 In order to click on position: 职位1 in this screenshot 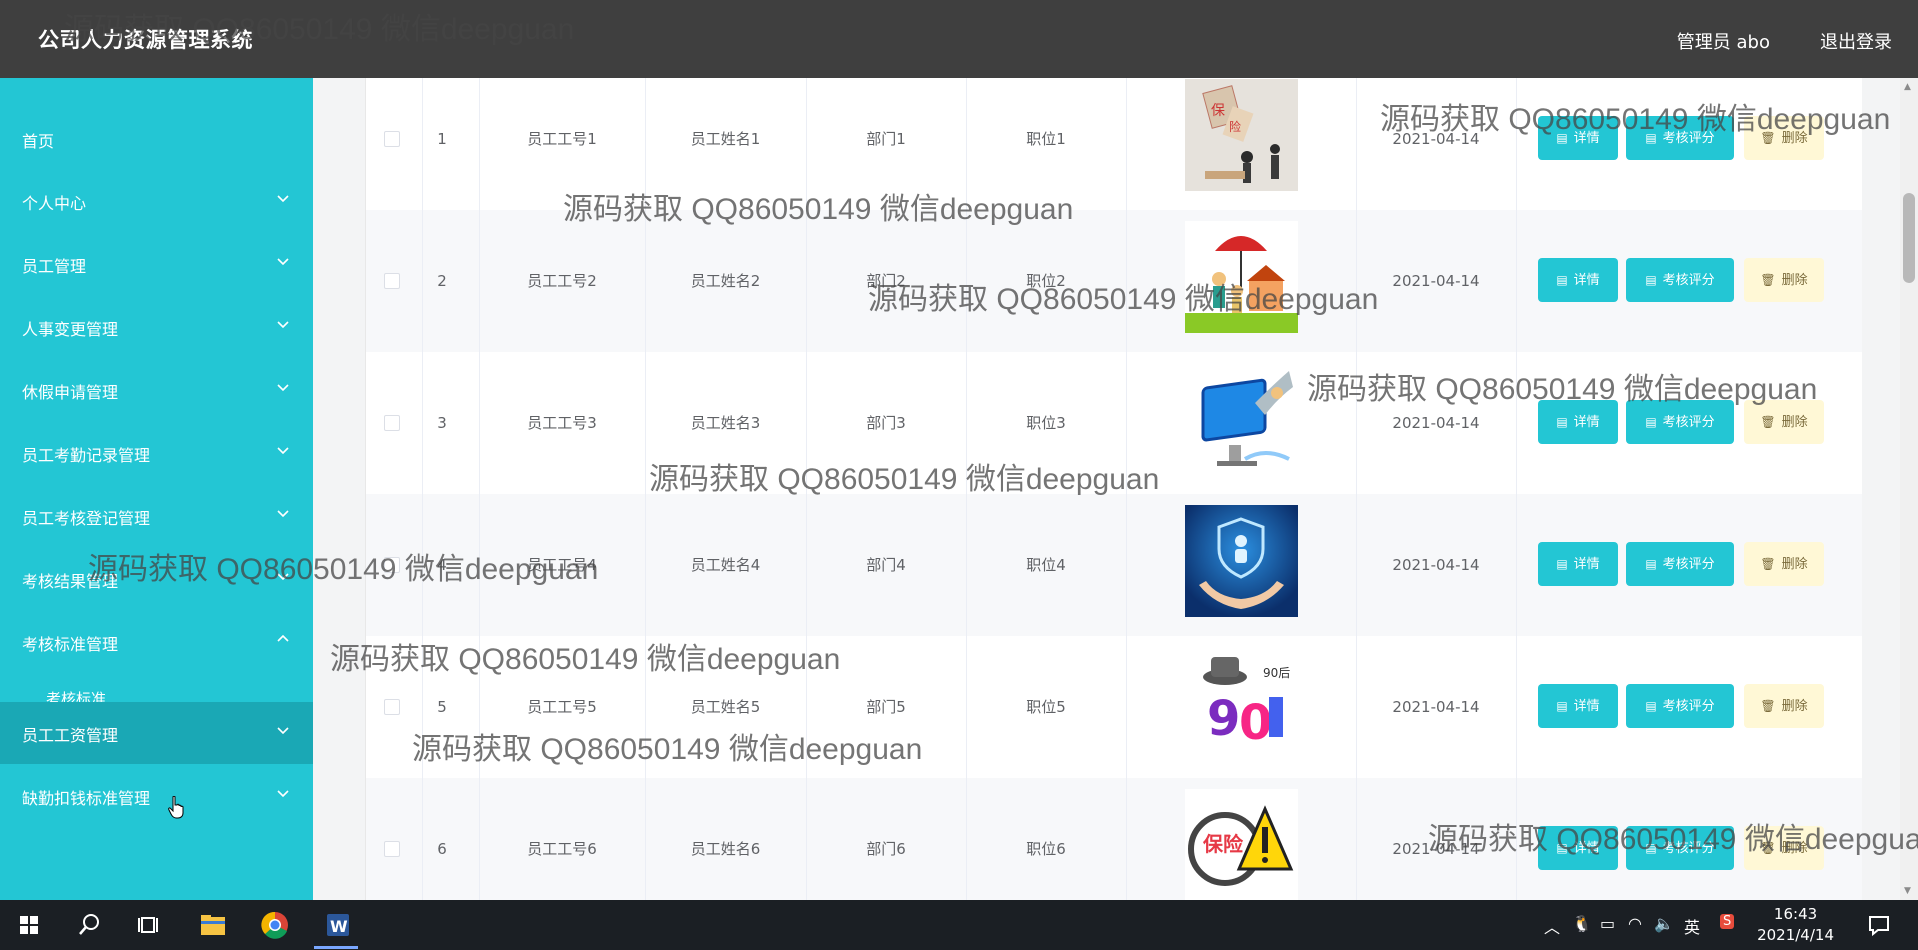, I will do `click(1046, 139)`.